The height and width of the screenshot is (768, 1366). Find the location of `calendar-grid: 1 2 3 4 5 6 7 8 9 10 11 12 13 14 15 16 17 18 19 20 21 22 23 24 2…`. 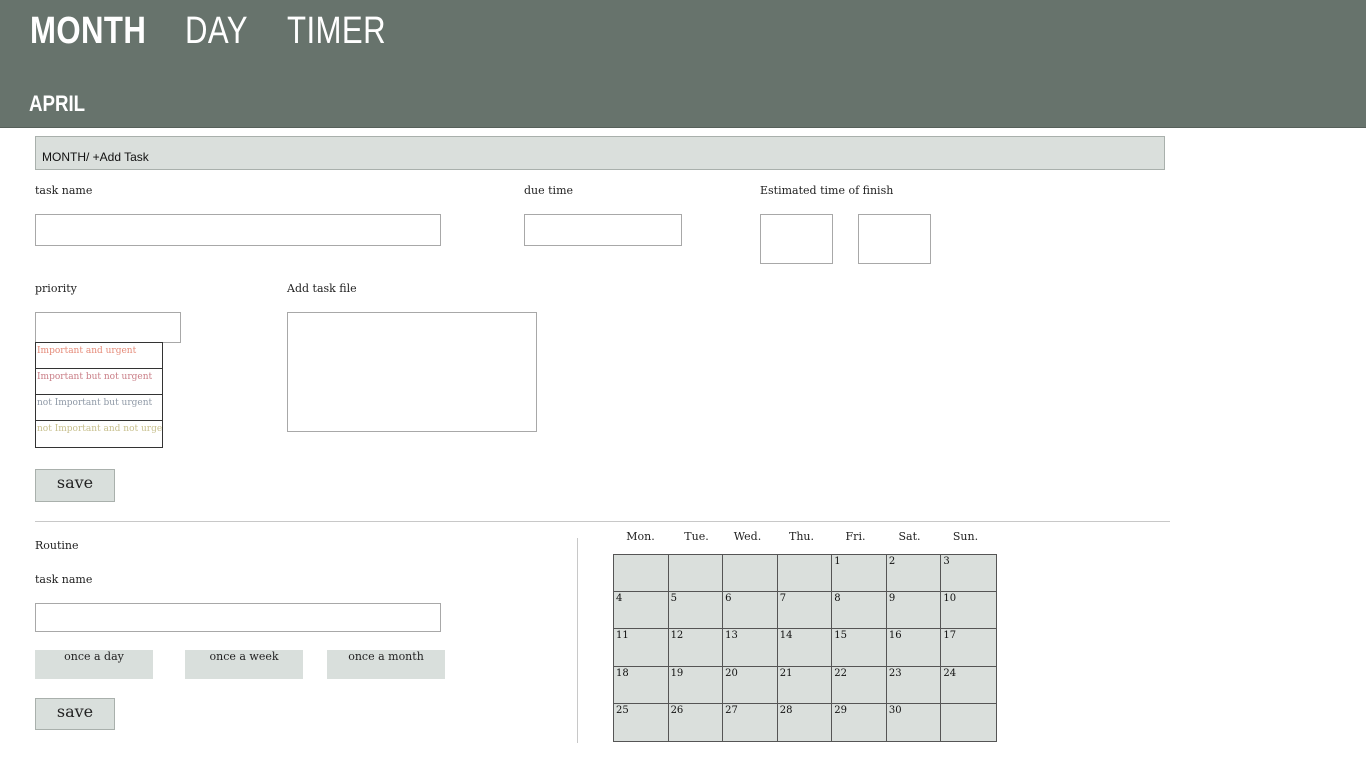

calendar-grid: 1 2 3 4 5 6 7 8 9 10 11 12 13 14 15 16 17 18 19 20 21 22 23 24 2… is located at coordinates (805, 648).